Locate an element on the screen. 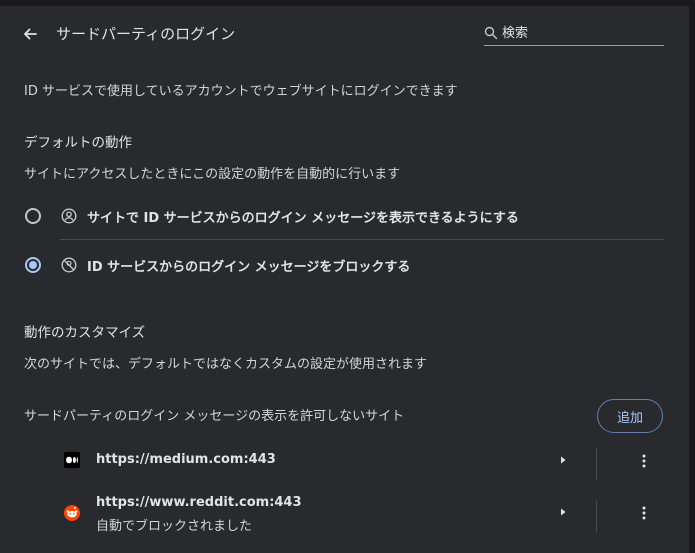 The height and width of the screenshot is (553, 695). radio-block-login-prompts is located at coordinates (33, 265).